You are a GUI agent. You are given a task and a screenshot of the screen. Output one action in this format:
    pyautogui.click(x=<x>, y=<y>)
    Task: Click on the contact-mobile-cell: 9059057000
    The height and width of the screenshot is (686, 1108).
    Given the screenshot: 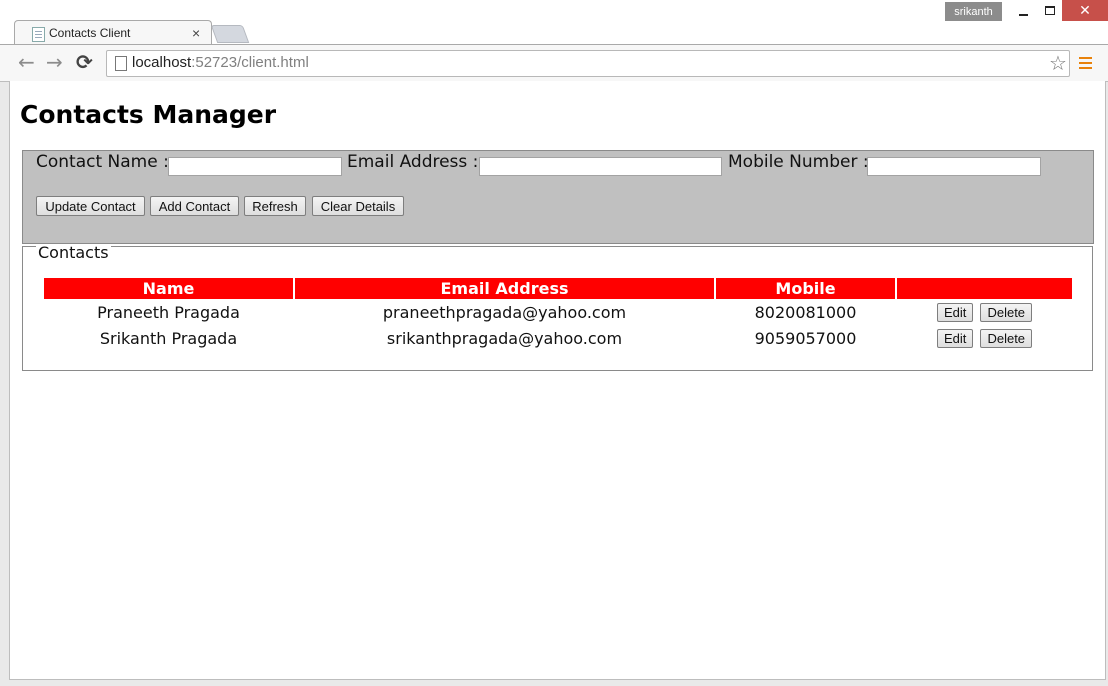 What is the action you would take?
    pyautogui.click(x=805, y=338)
    